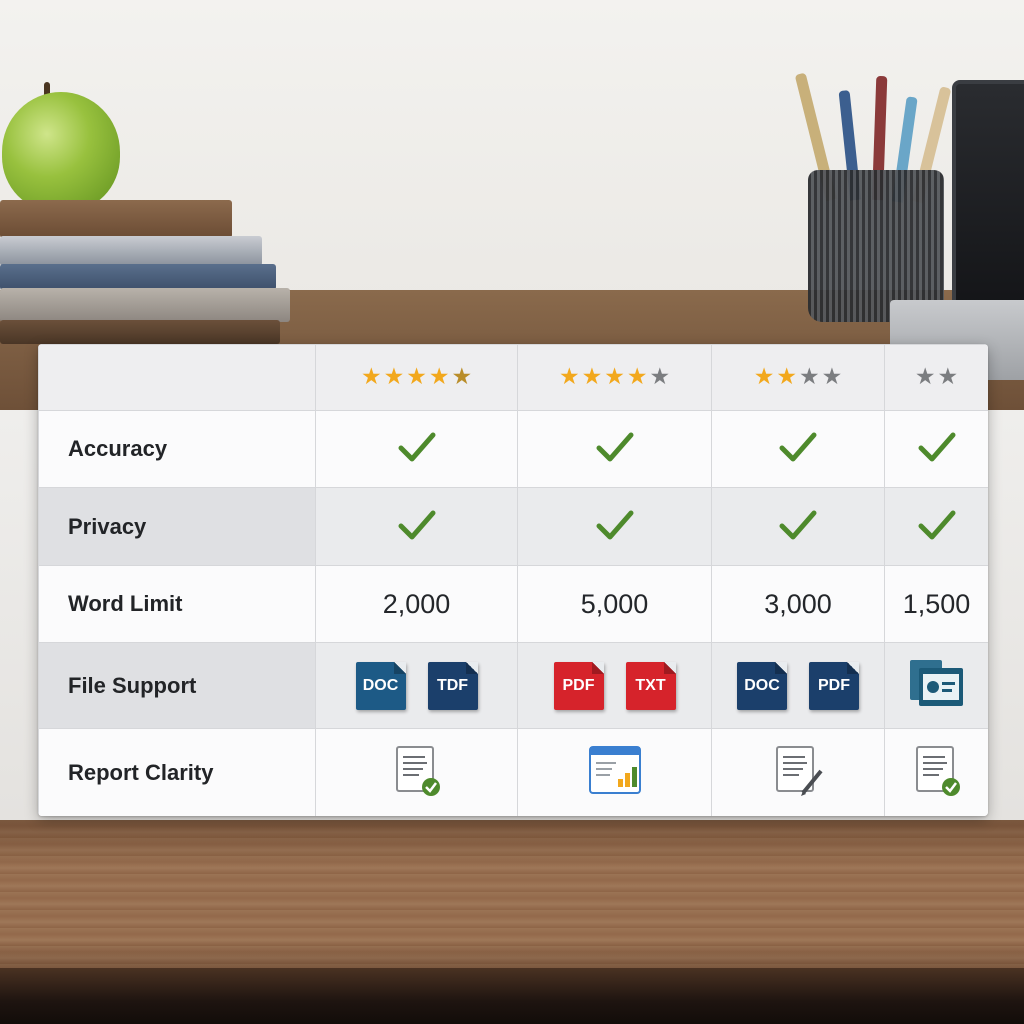 This screenshot has width=1024, height=1024. I want to click on word-limit-value: 5,000, so click(614, 604).